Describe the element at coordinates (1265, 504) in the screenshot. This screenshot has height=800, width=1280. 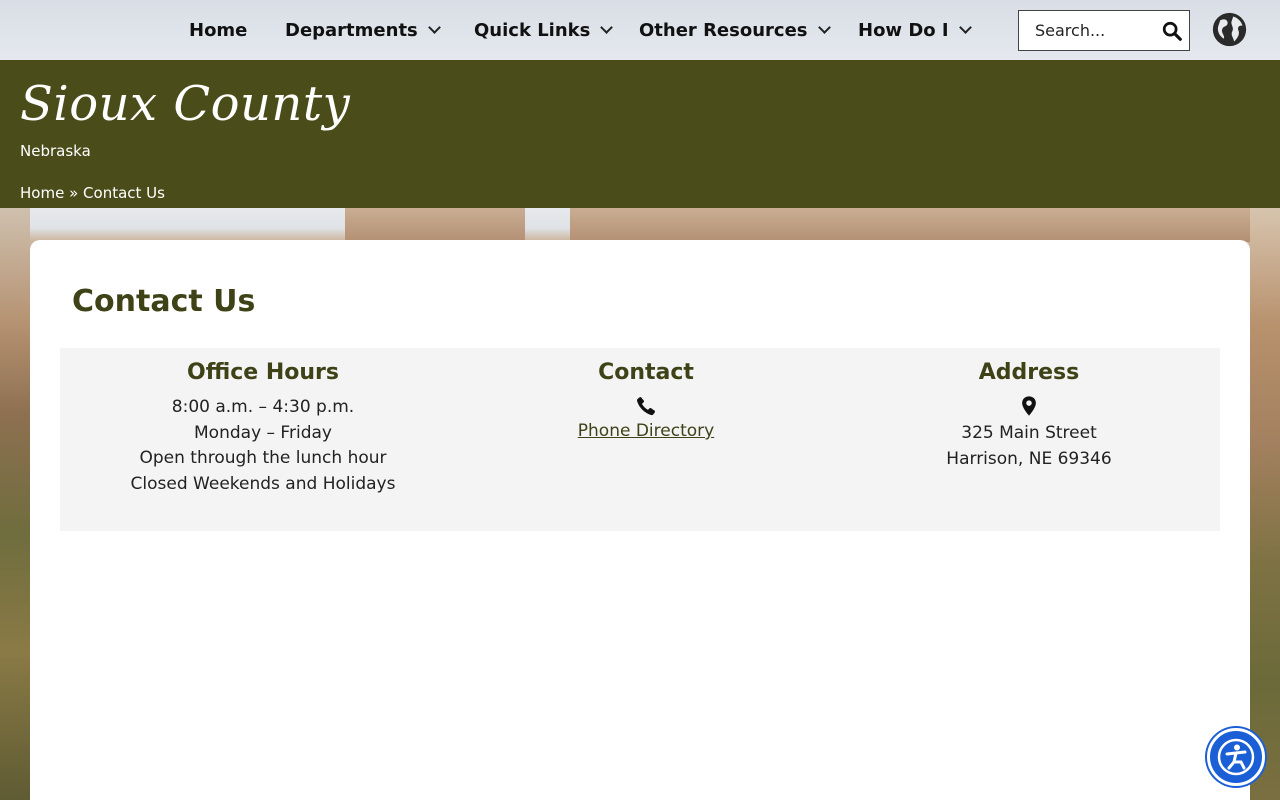
I see `background-right-edge` at that location.